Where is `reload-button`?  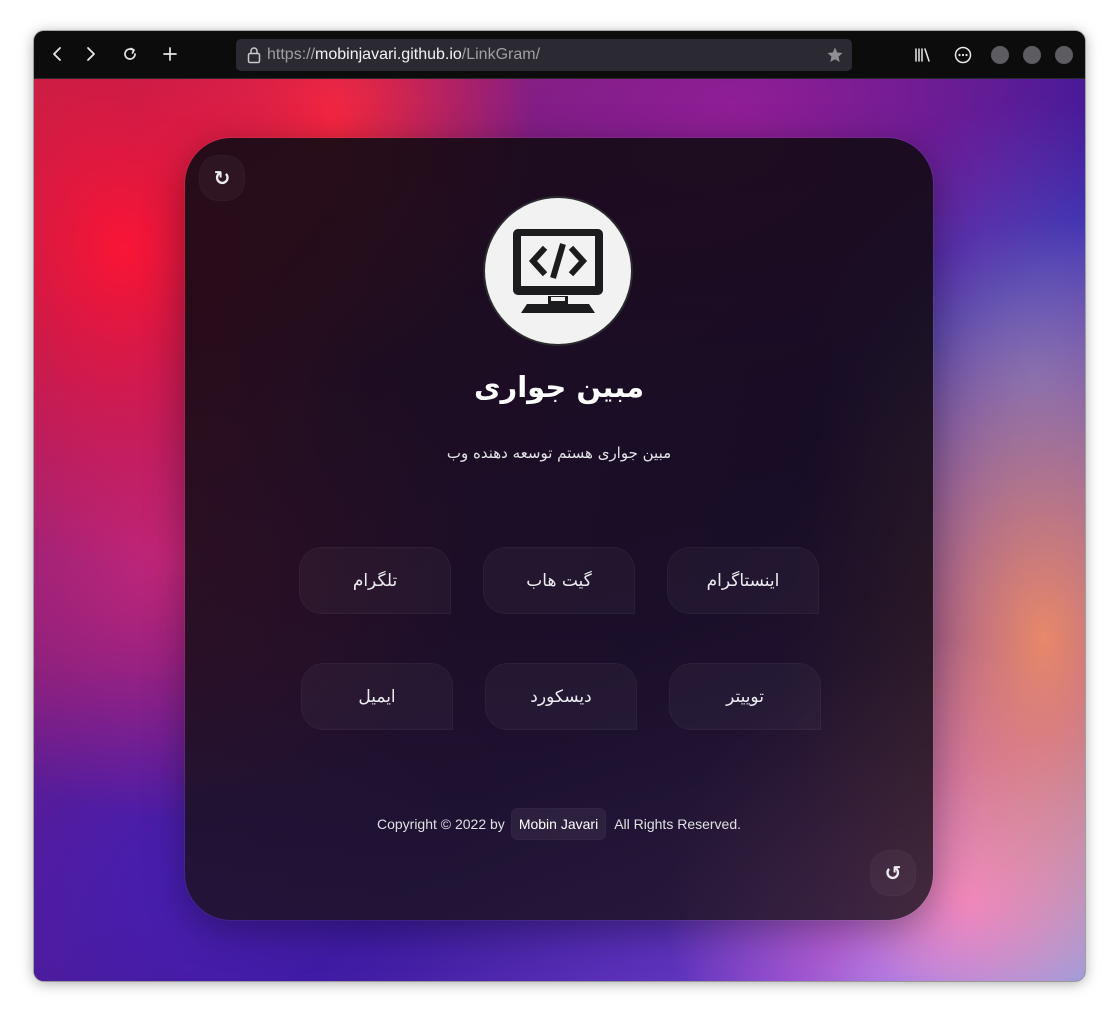 reload-button is located at coordinates (130, 54).